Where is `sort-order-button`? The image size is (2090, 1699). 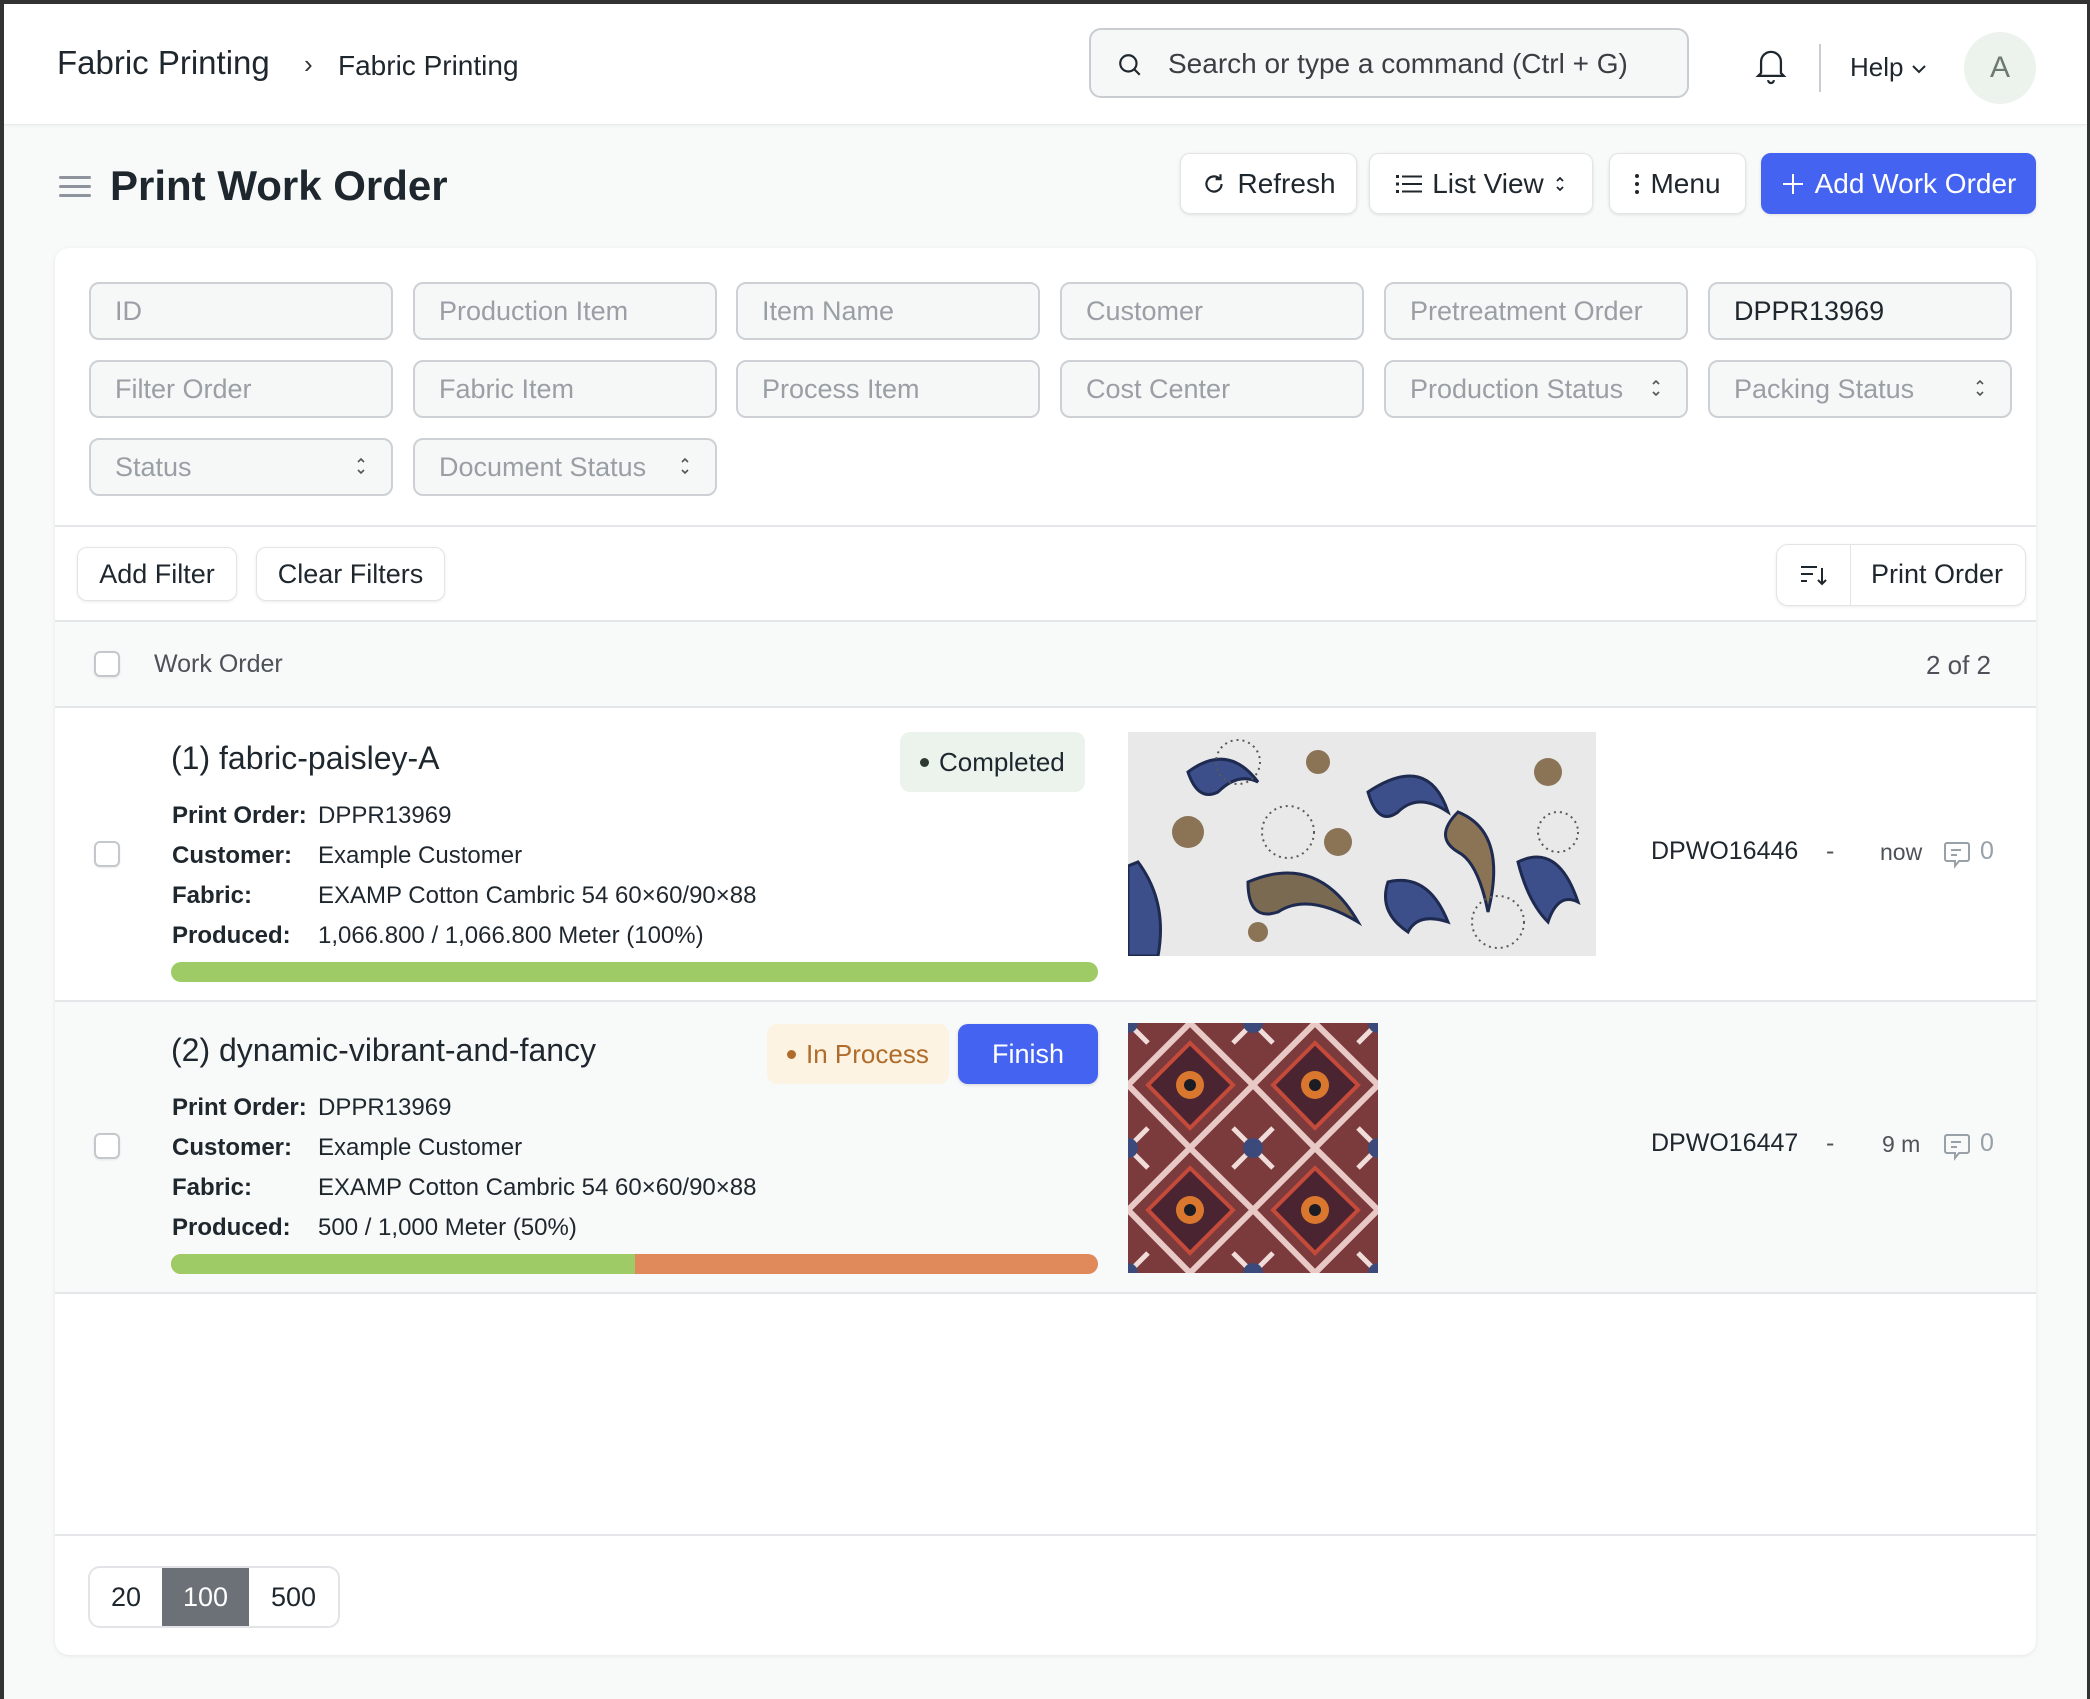 sort-order-button is located at coordinates (1814, 575).